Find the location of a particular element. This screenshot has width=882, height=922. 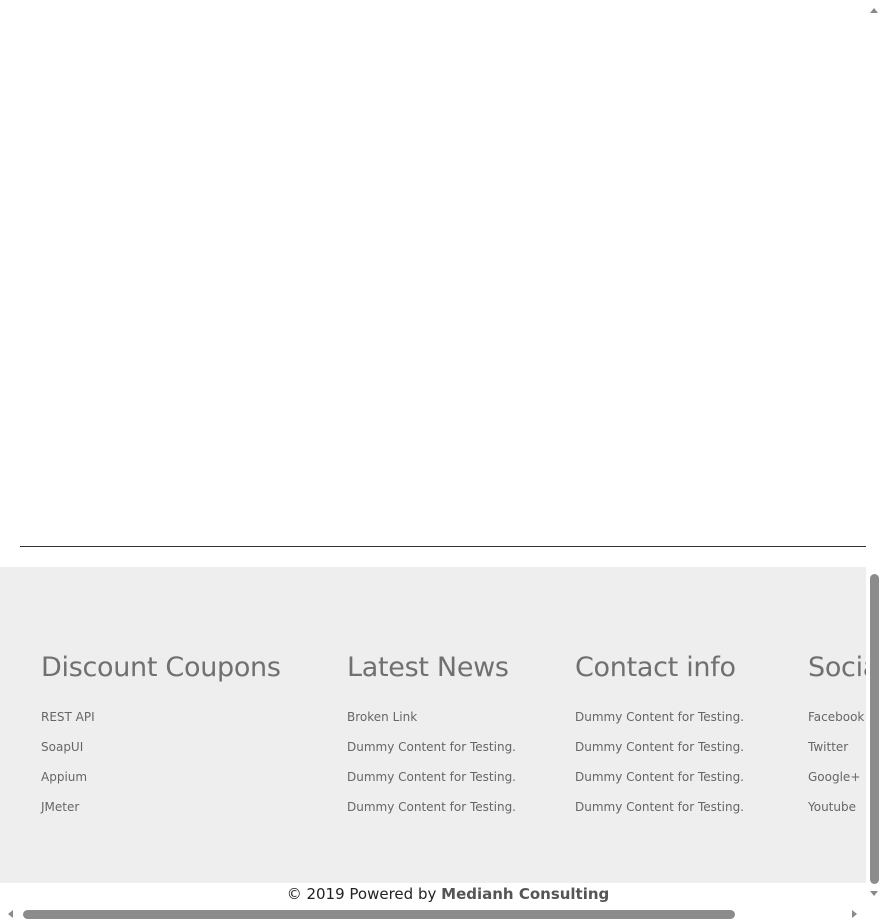

horizontal-scrollbar is located at coordinates (433, 914).